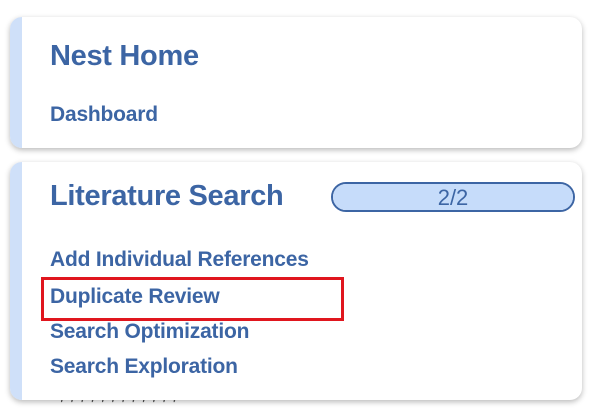  I want to click on dashboard-link: Dashboard, so click(104, 115).